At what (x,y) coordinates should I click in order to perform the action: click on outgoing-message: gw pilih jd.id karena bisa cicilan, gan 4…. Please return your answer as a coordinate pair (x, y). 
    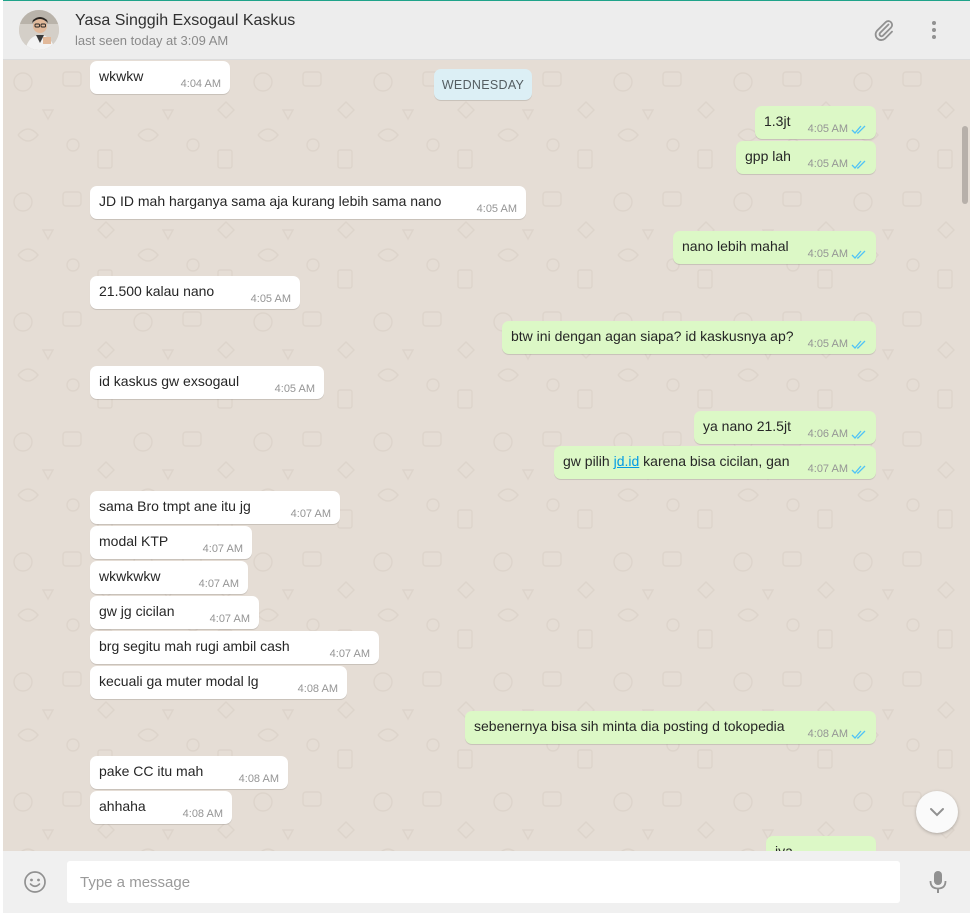
    Looking at the image, I should click on (715, 462).